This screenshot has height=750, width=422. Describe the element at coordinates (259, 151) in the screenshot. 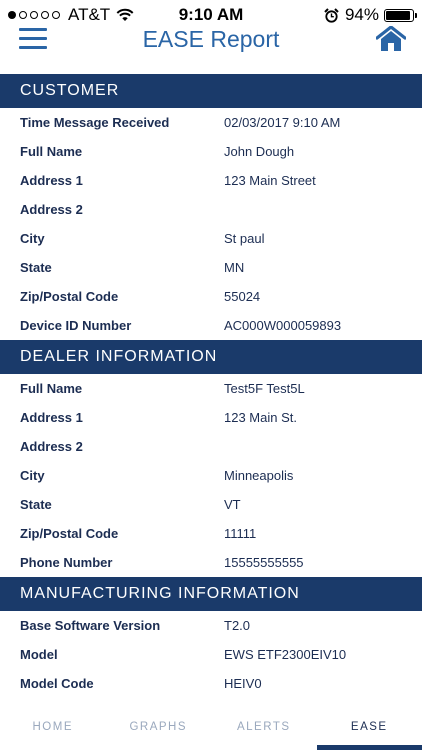

I see `row-value: John Dough` at that location.